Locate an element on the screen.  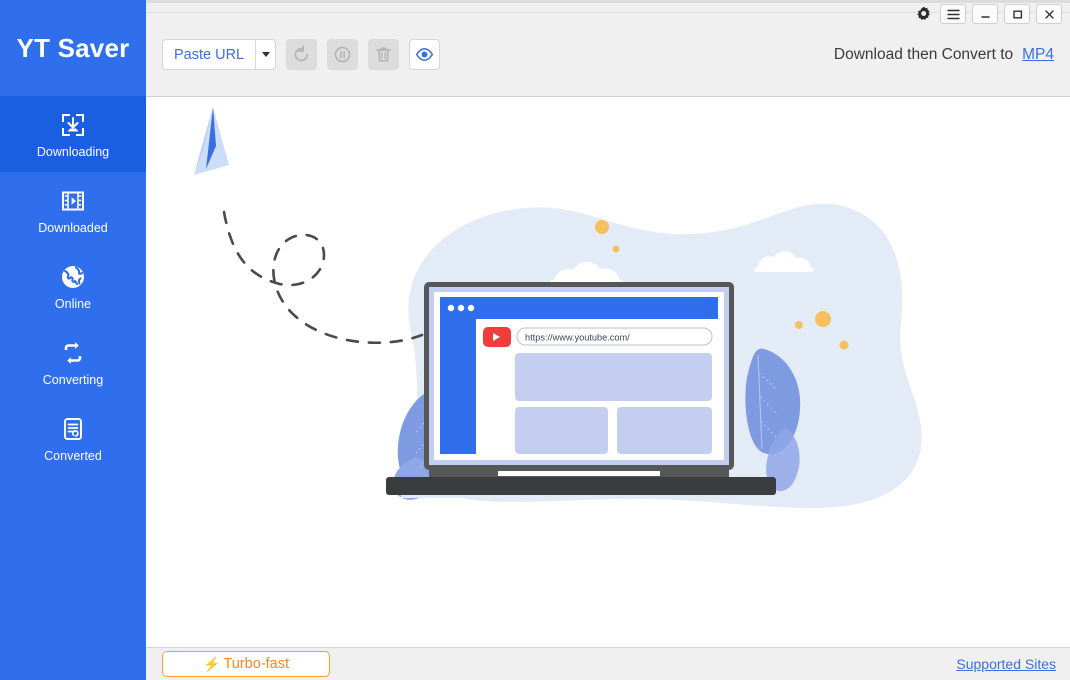
output-format-link: MP4 is located at coordinates (1038, 55).